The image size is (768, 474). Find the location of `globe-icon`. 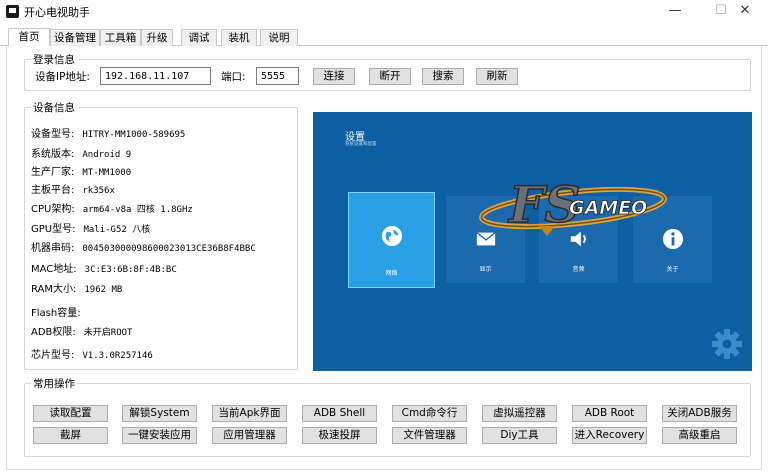

globe-icon is located at coordinates (391, 236).